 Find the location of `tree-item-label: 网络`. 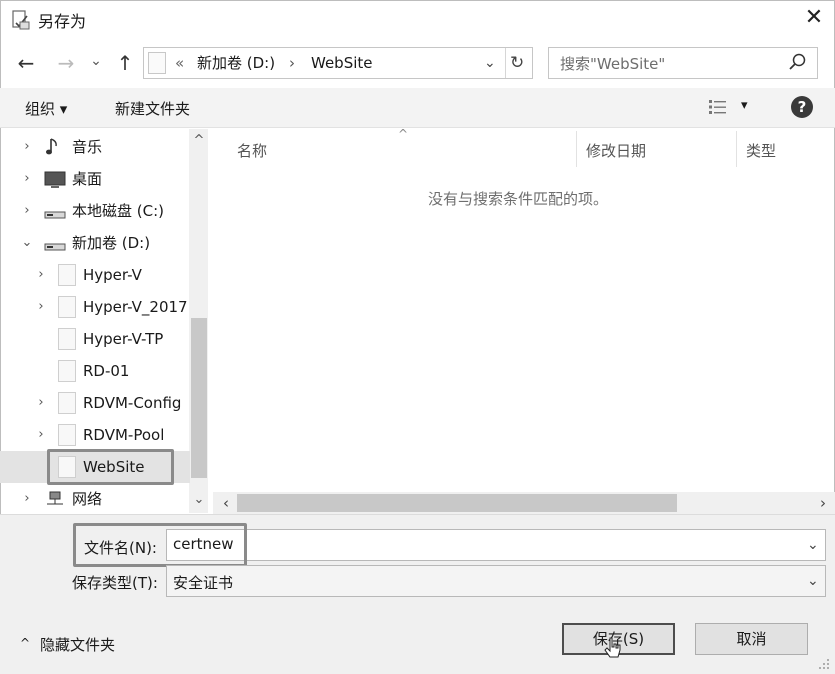

tree-item-label: 网络 is located at coordinates (87, 499).